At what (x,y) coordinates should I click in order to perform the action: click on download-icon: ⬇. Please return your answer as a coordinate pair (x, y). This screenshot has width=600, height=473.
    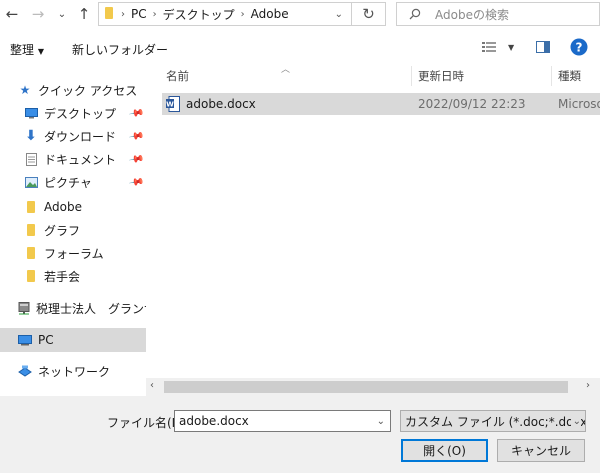
    Looking at the image, I should click on (31, 136).